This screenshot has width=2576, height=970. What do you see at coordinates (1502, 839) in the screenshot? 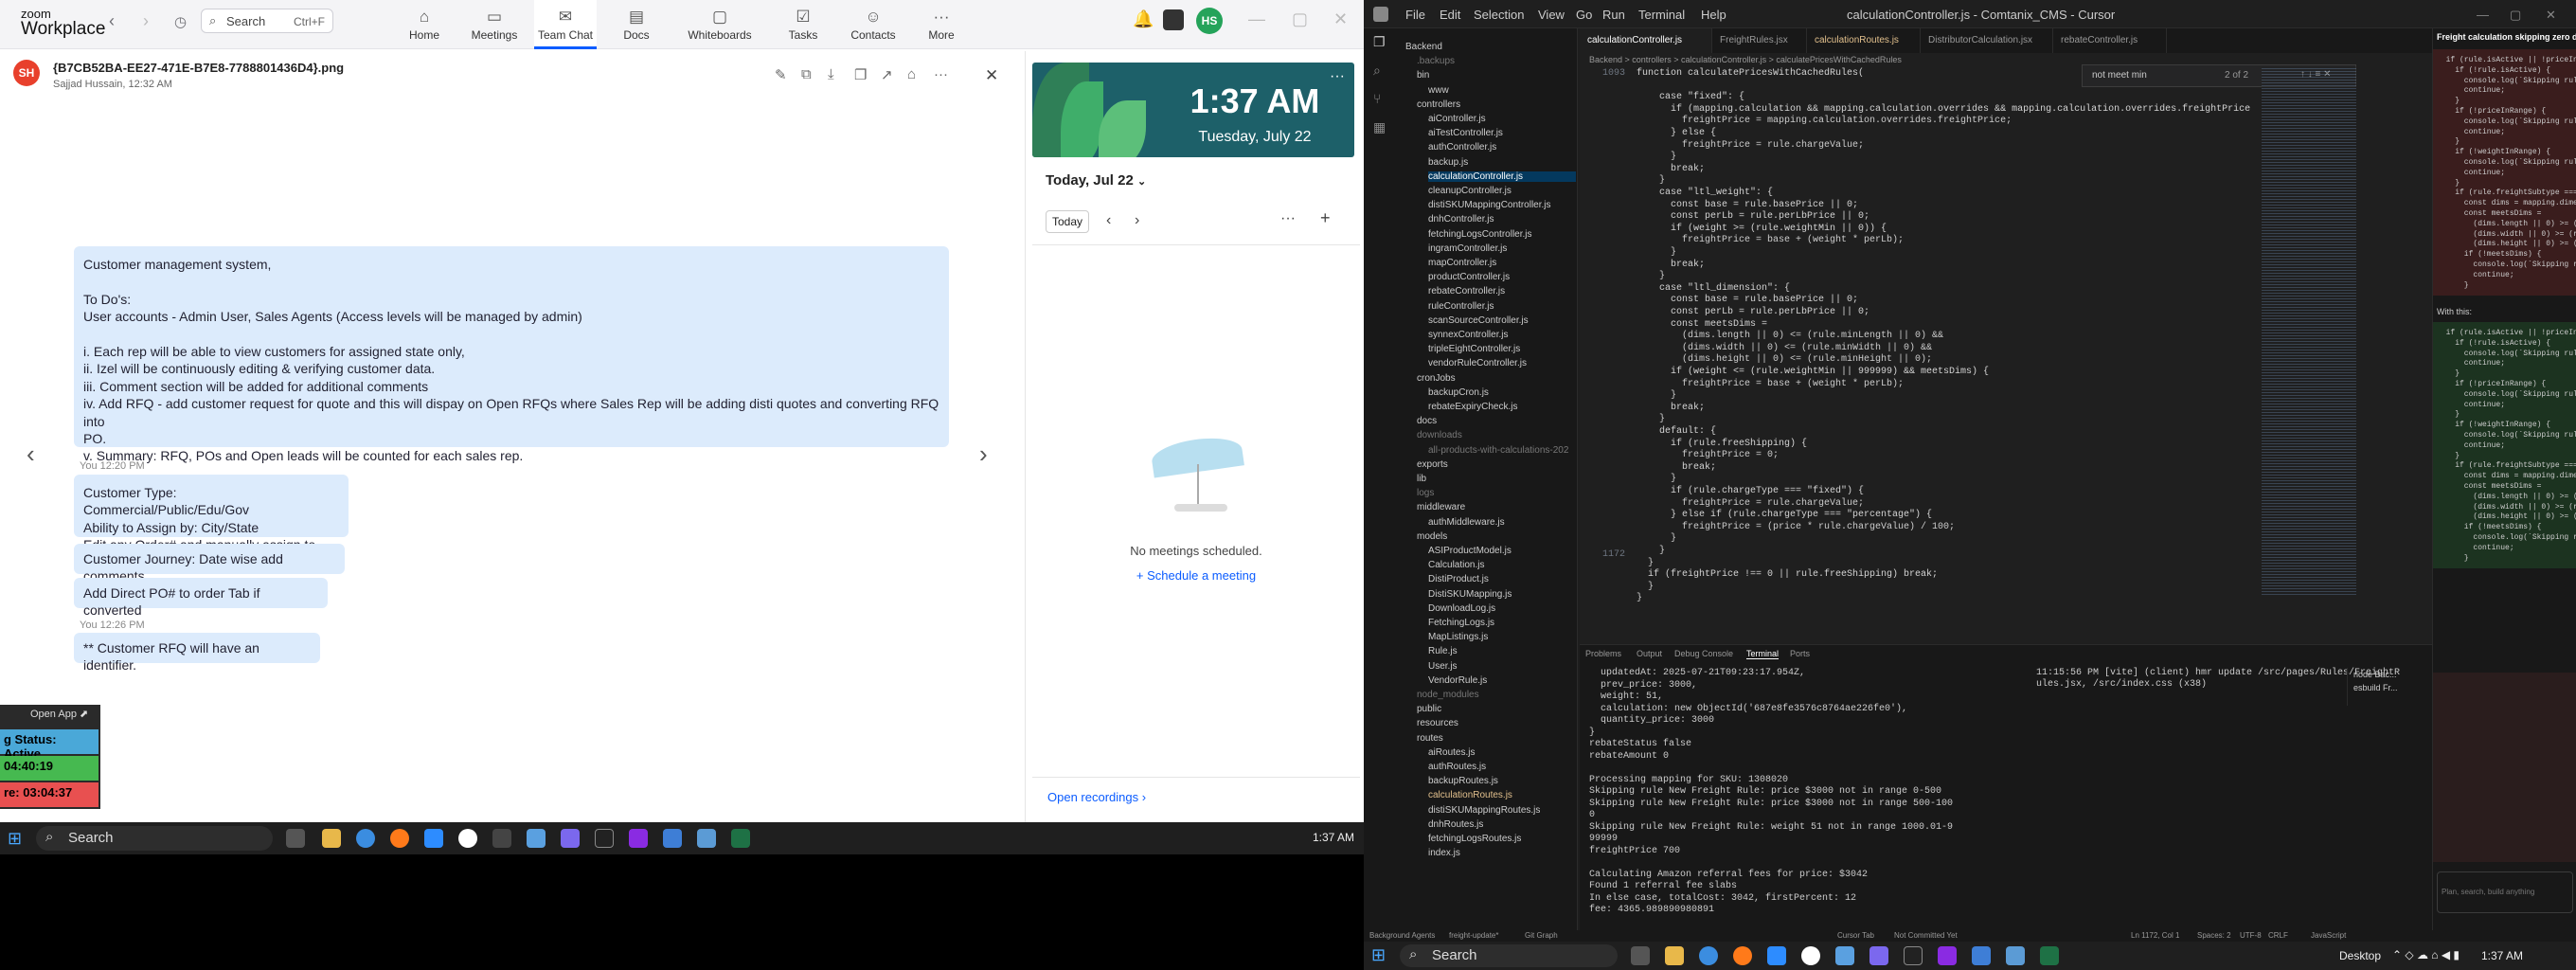
I see `explorer-item: fetchingLogsRoutes.js` at bounding box center [1502, 839].